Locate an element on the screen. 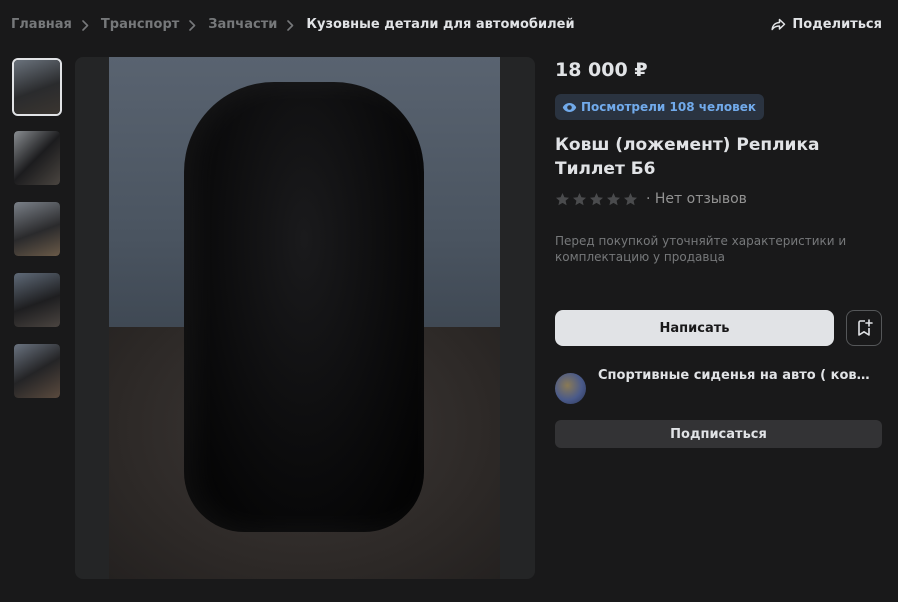 The height and width of the screenshot is (602, 898). reviews-label: · Нет отзывов is located at coordinates (696, 199).